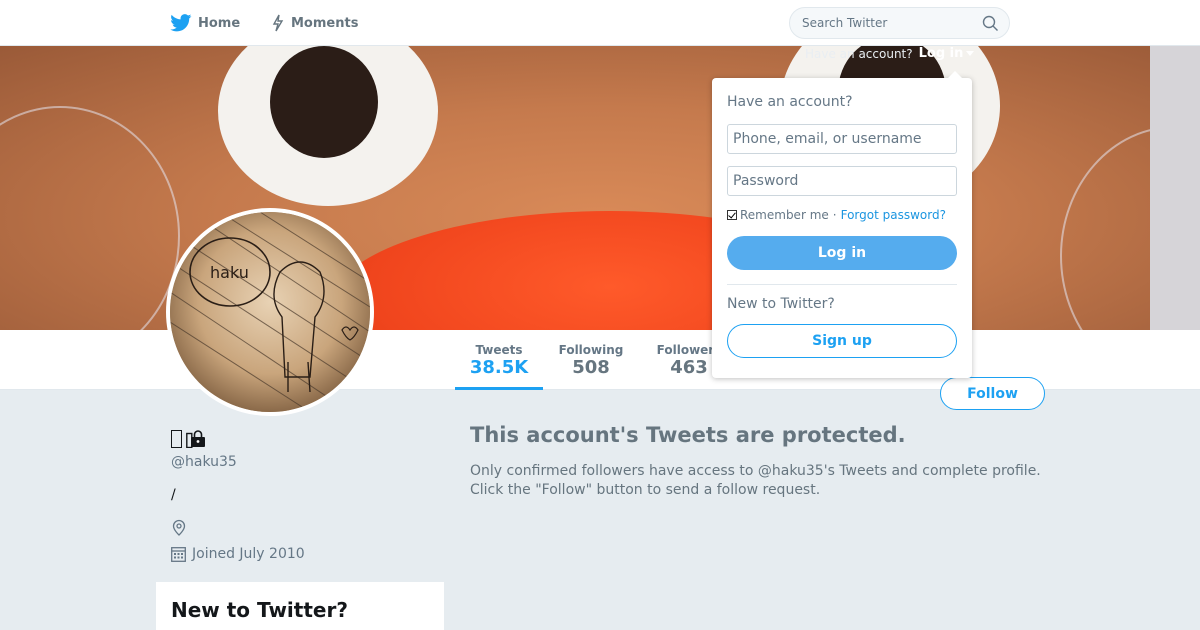 This screenshot has height=630, width=1200. Describe the element at coordinates (784, 215) in the screenshot. I see `remember-label: Remember me` at that location.